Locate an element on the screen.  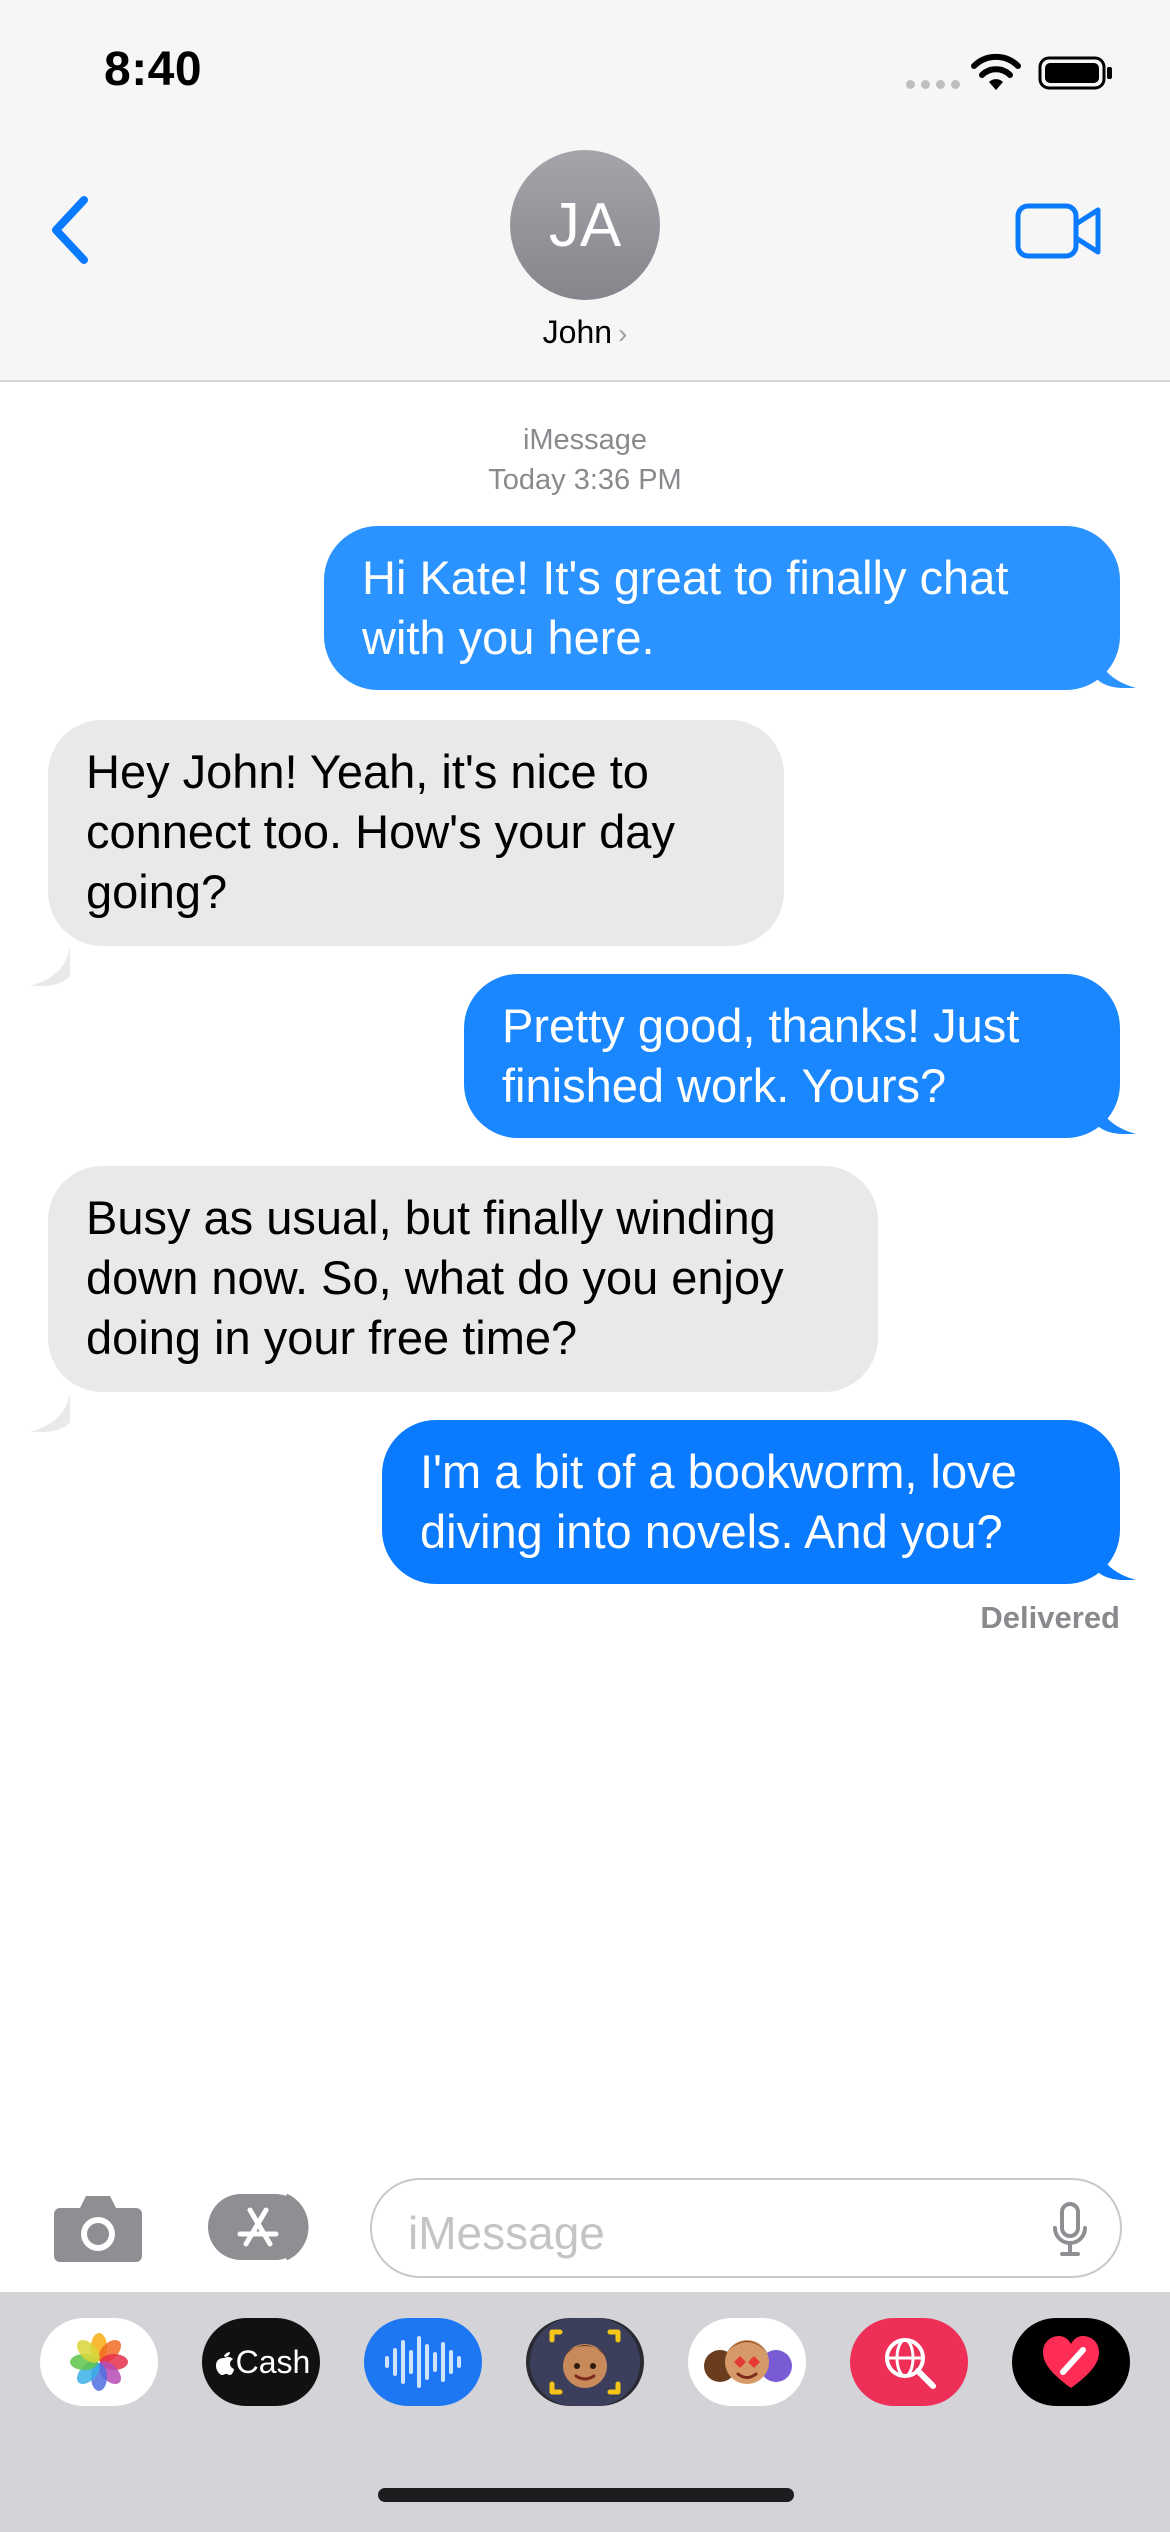
conversation-header: JA John › is located at coordinates (585, 261).